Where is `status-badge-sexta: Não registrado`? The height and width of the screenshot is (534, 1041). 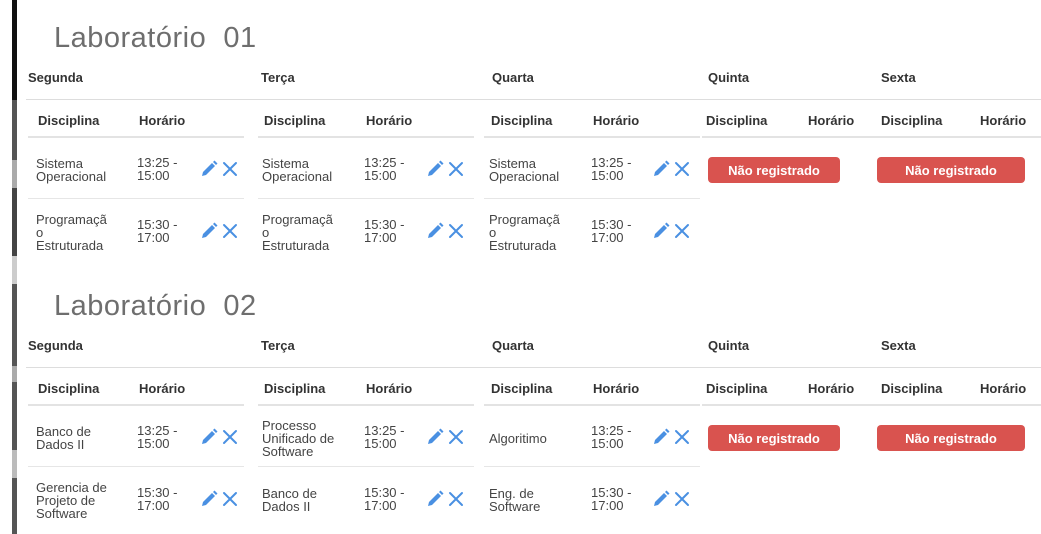 status-badge-sexta: Não registrado is located at coordinates (951, 170).